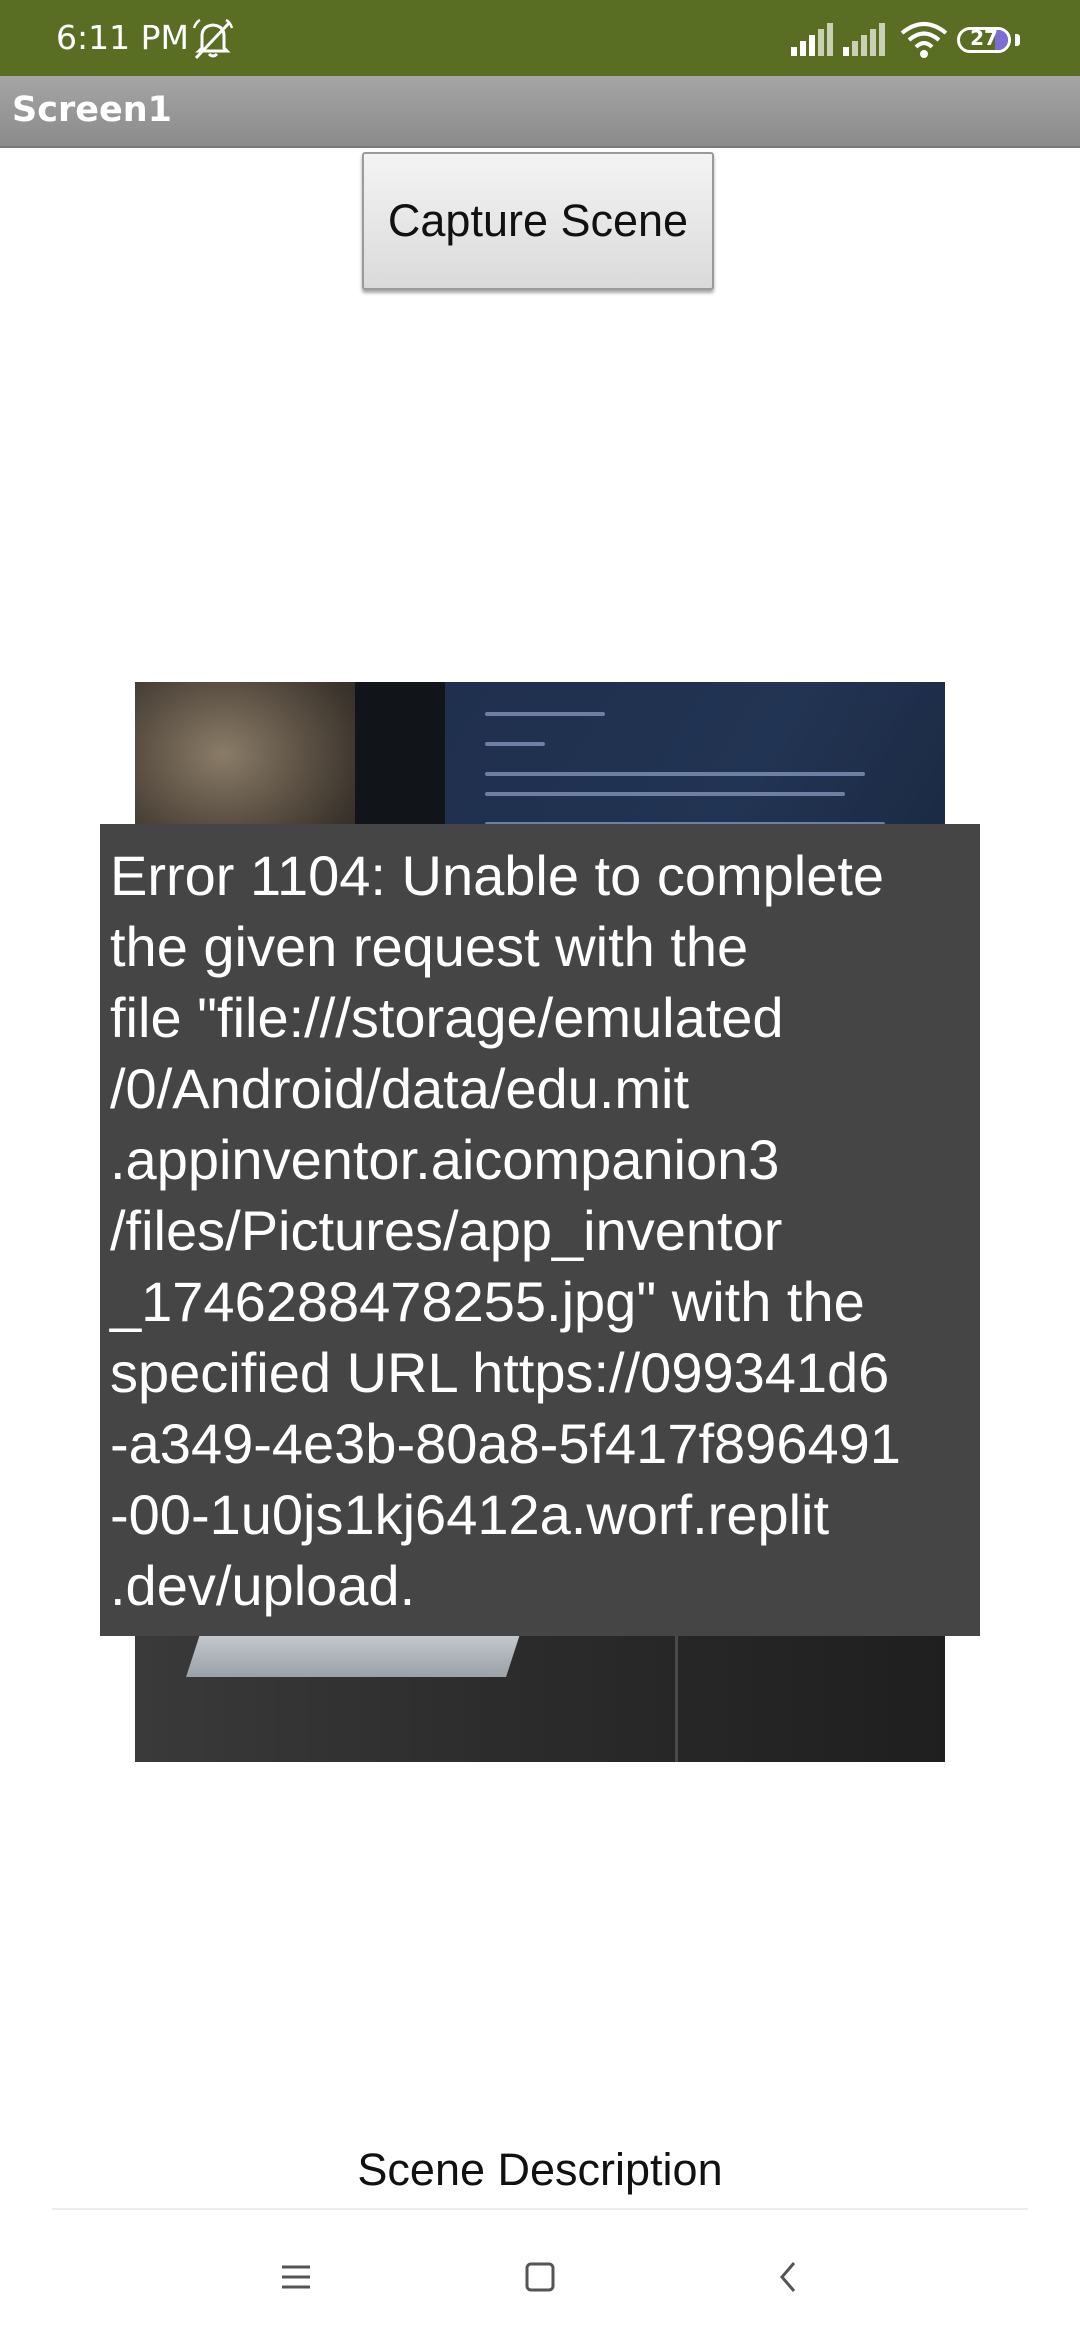  What do you see at coordinates (505, 1443) in the screenshot?
I see `error-line: -a349-4e3b-80a8-5f417f896491` at bounding box center [505, 1443].